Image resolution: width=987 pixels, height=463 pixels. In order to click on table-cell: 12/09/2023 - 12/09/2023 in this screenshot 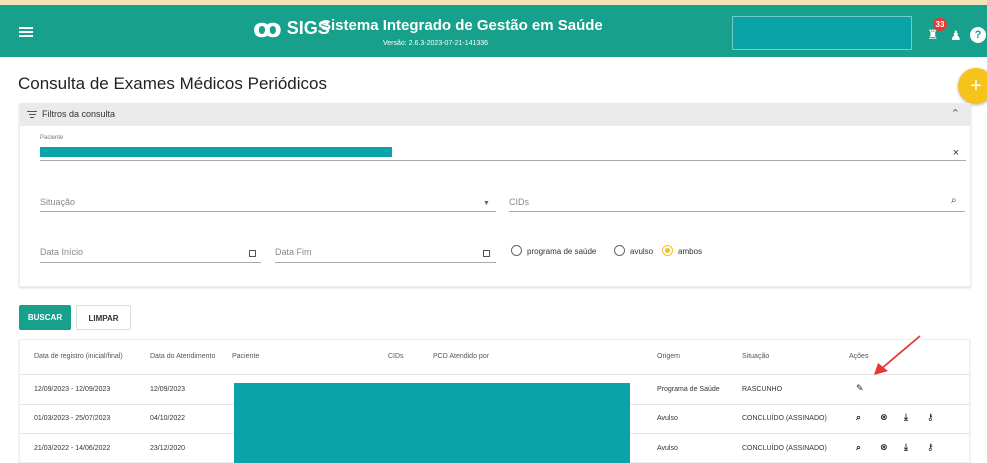, I will do `click(72, 389)`.